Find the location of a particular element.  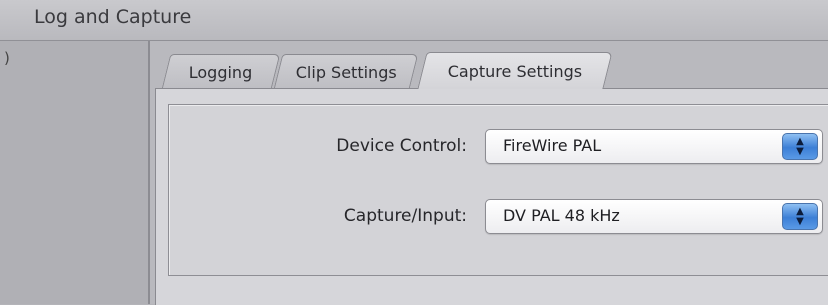

tab-logging-label: Logging is located at coordinates (221, 72).